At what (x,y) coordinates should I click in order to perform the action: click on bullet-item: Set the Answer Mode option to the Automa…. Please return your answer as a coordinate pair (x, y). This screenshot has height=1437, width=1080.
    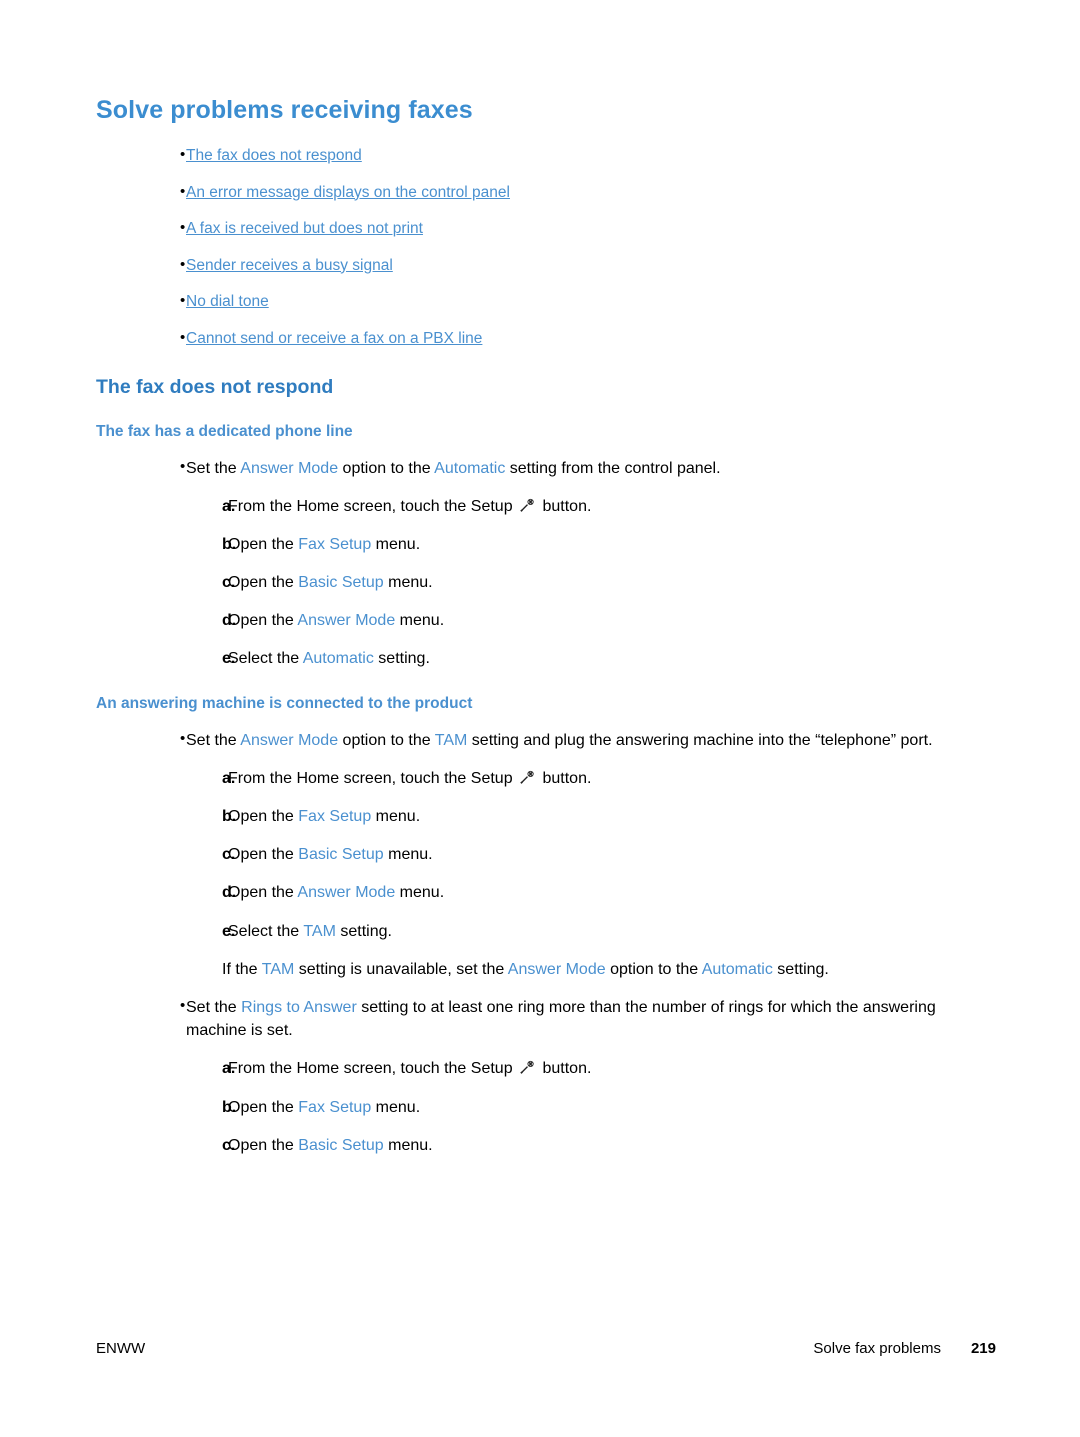
    Looking at the image, I should click on (546, 467).